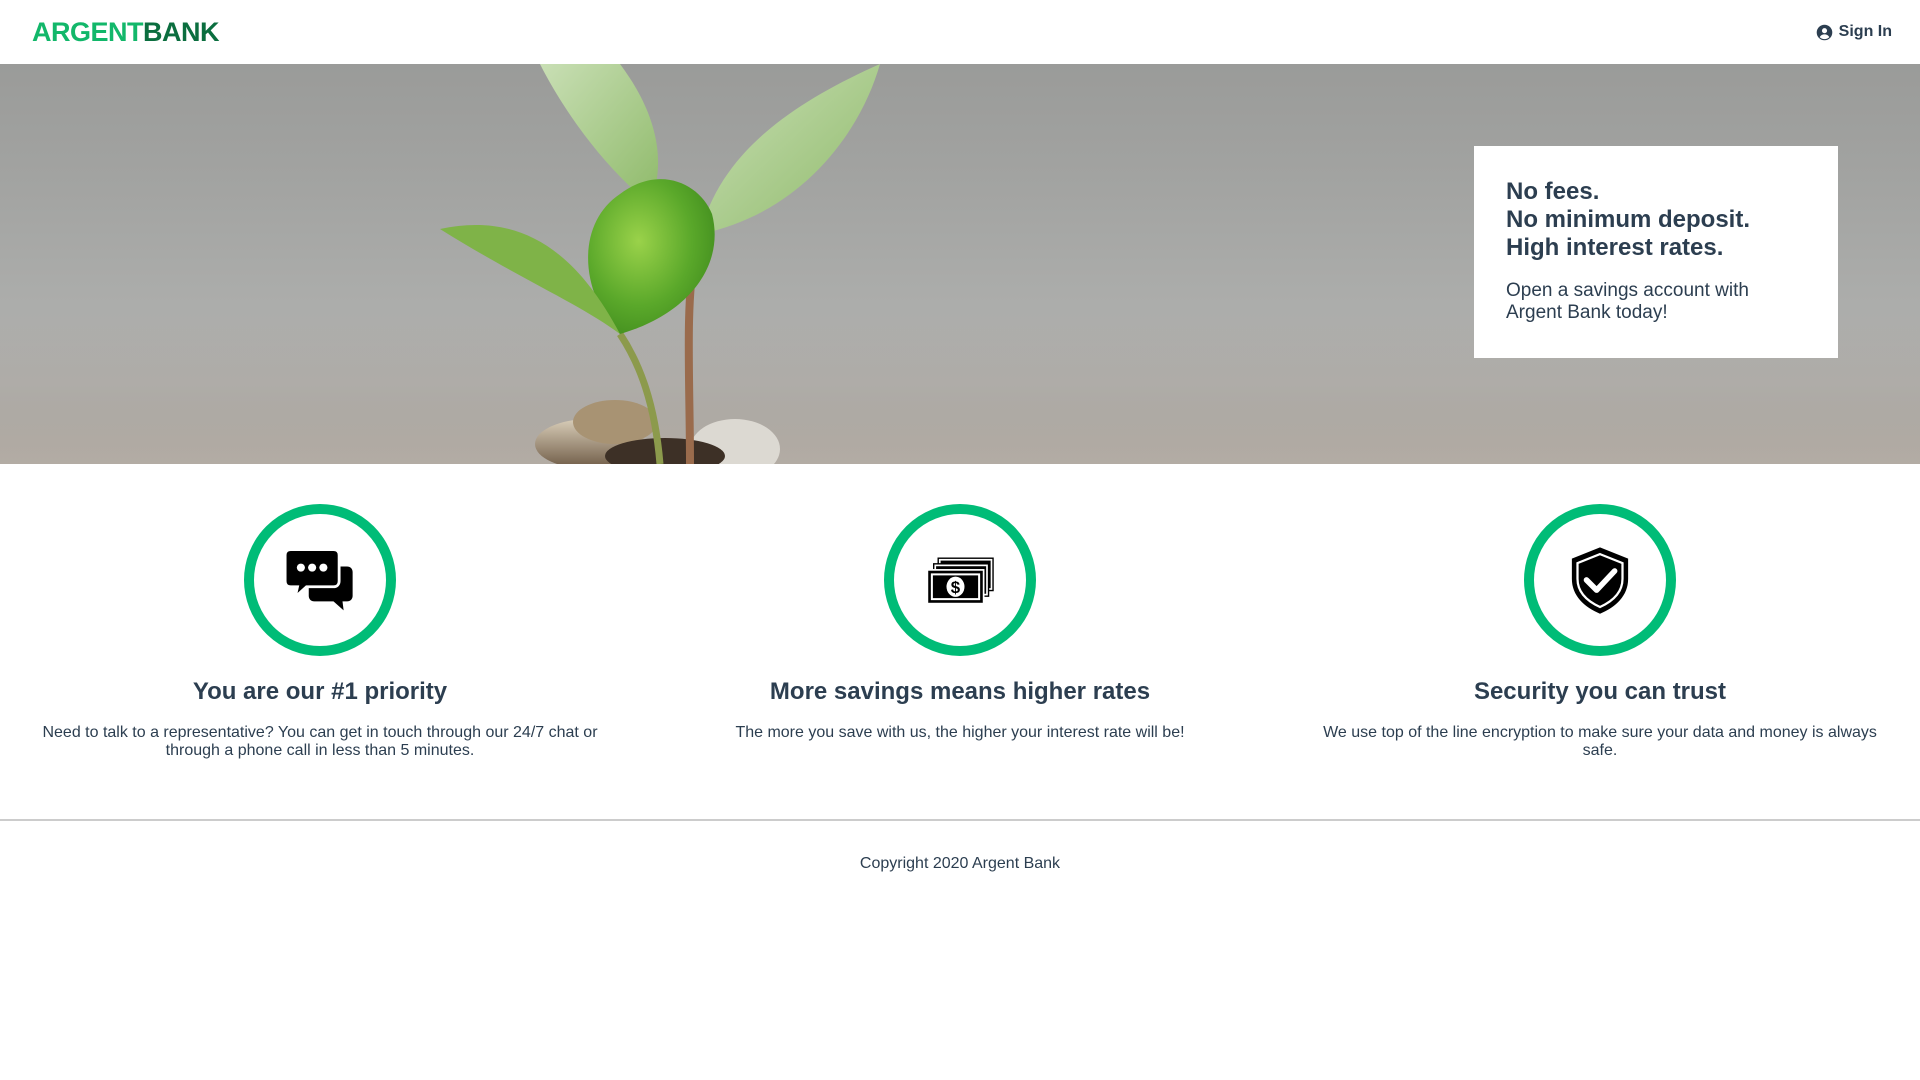  I want to click on user-circle-icon, so click(1824, 32).